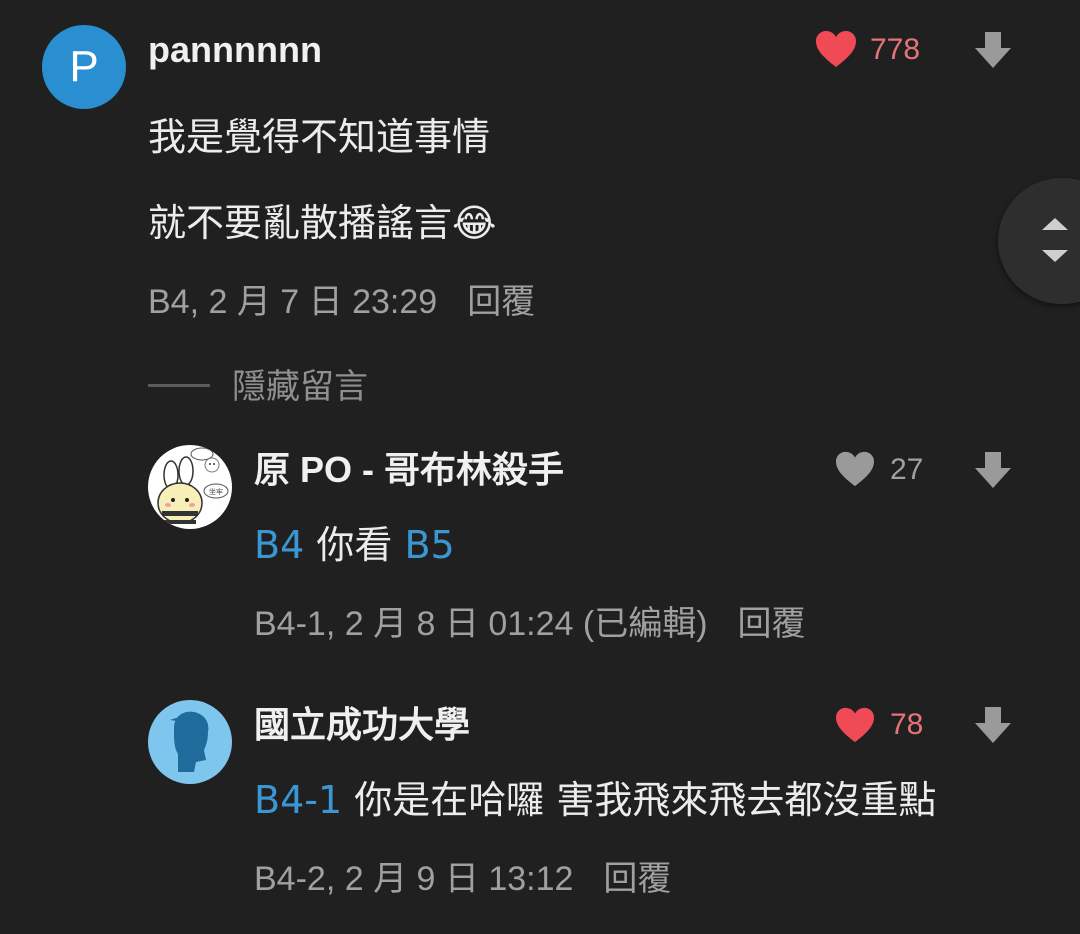 This screenshot has width=1080, height=934. I want to click on laughing-emoji-icon: 😂, so click(474, 223).